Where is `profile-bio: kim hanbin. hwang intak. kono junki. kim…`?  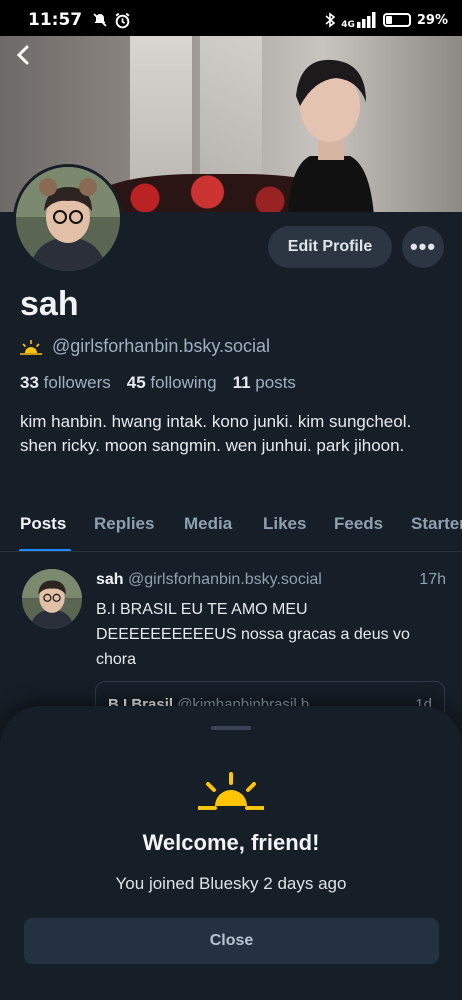 profile-bio: kim hanbin. hwang intak. kono junki. kim… is located at coordinates (216, 433).